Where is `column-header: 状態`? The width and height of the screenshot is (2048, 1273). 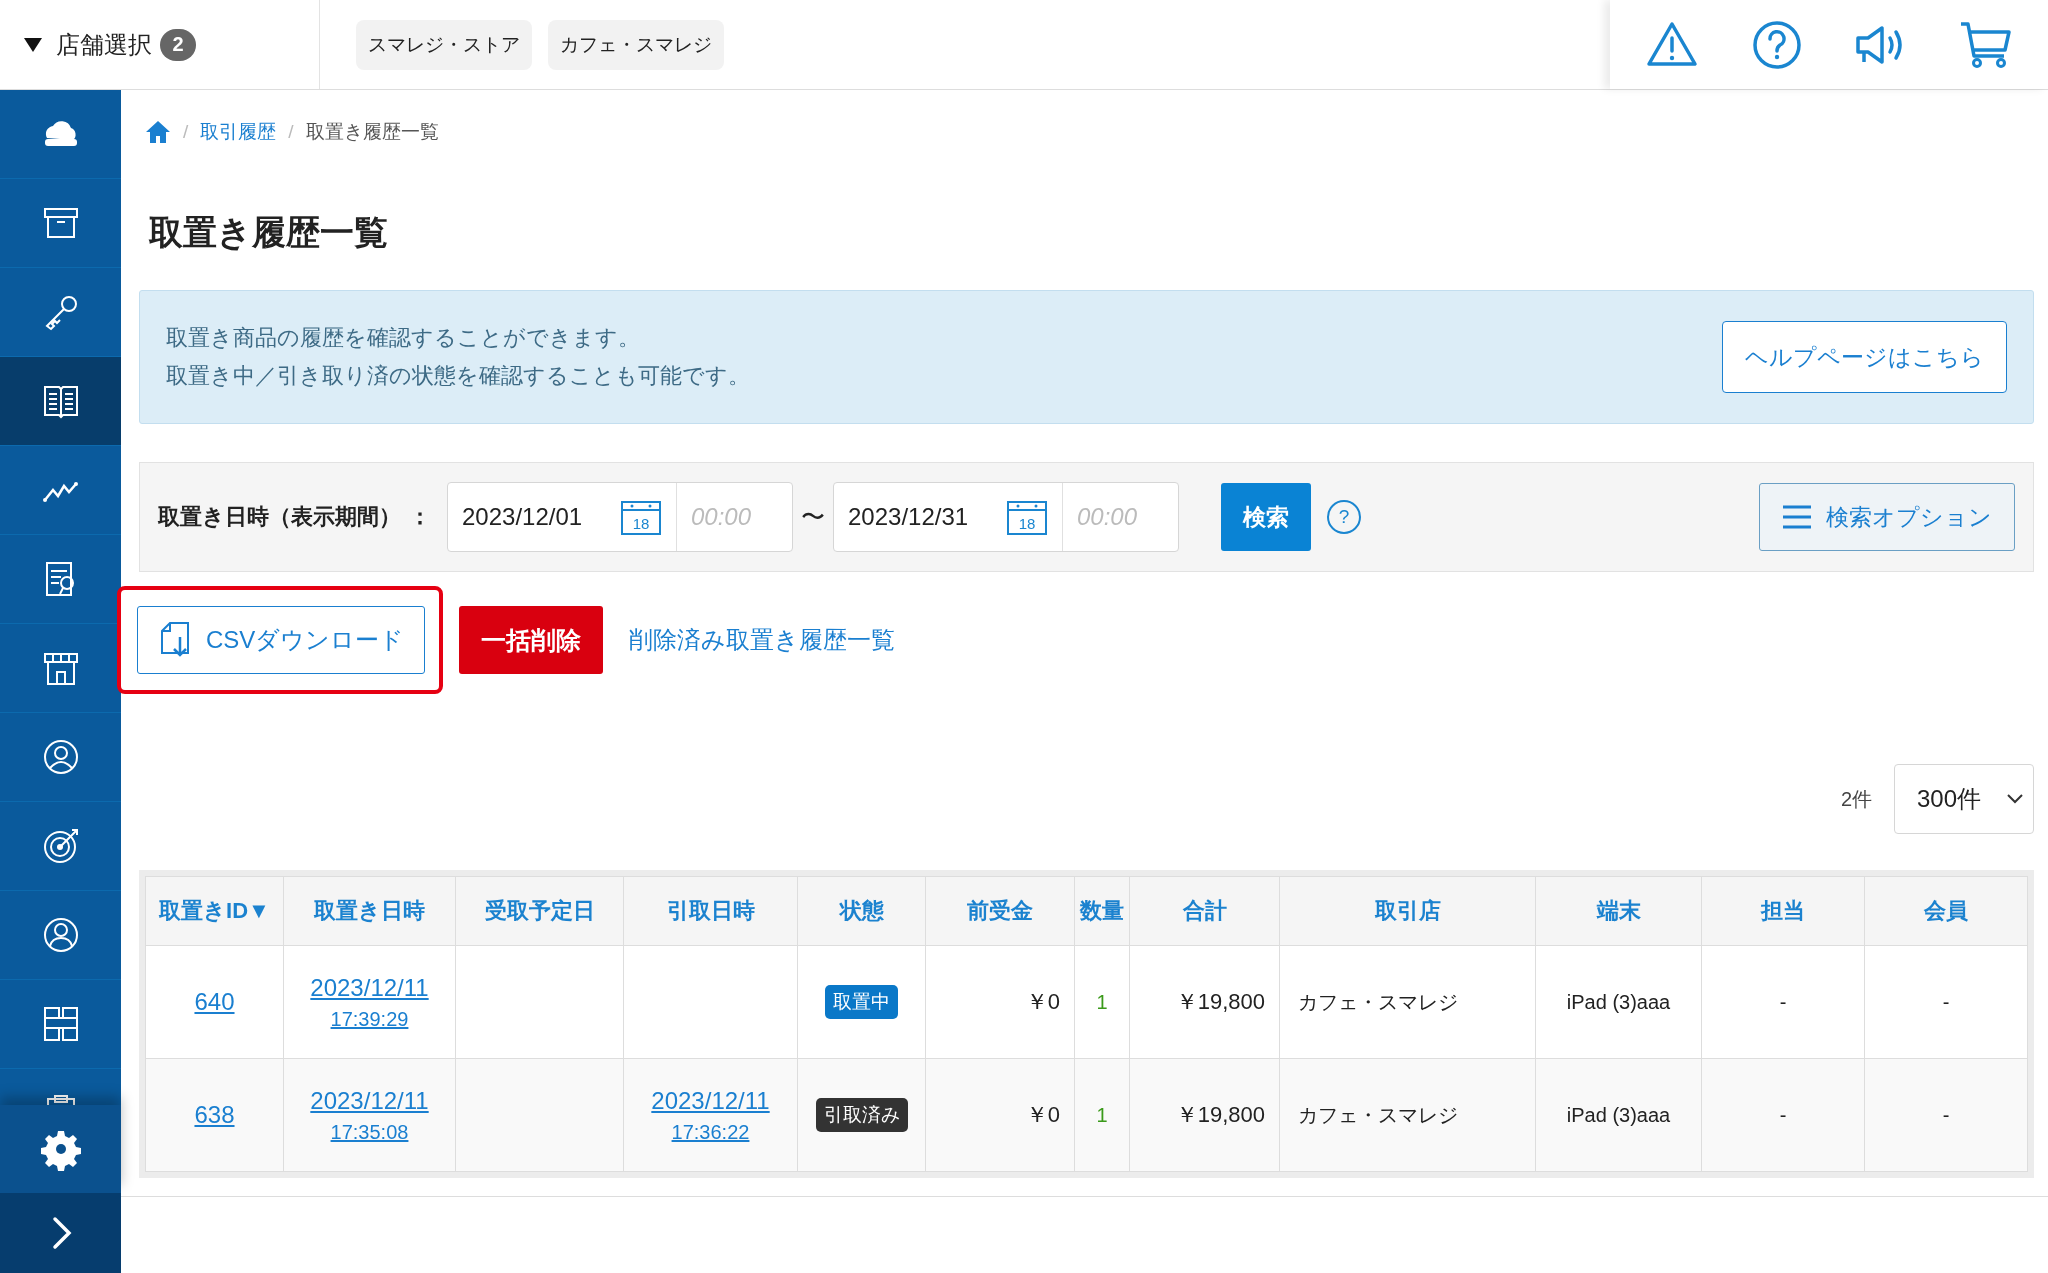 column-header: 状態 is located at coordinates (861, 911).